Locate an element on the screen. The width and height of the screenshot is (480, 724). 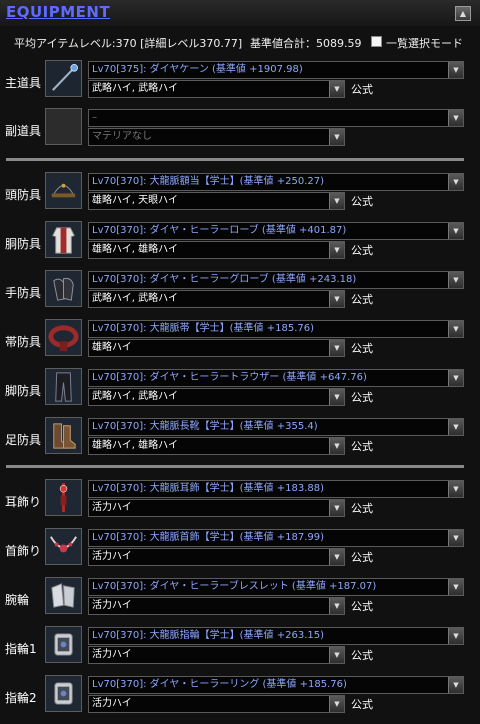
trousers-icon is located at coordinates (63, 386).